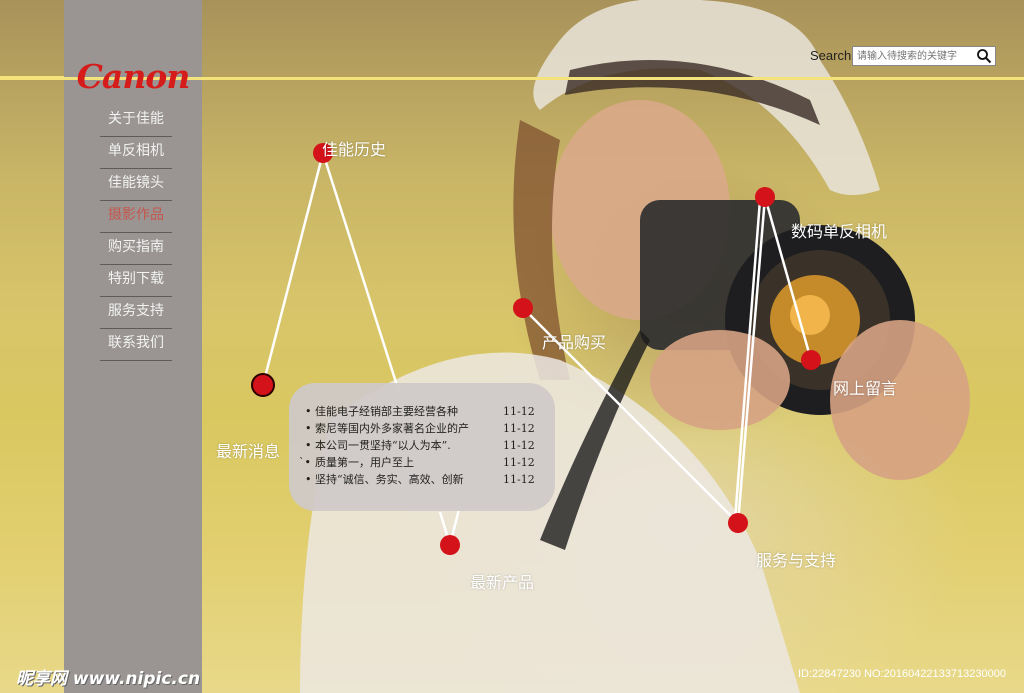 Image resolution: width=1024 pixels, height=693 pixels. I want to click on news-item: `• 质量第一，用户至上 11-12, so click(422, 462).